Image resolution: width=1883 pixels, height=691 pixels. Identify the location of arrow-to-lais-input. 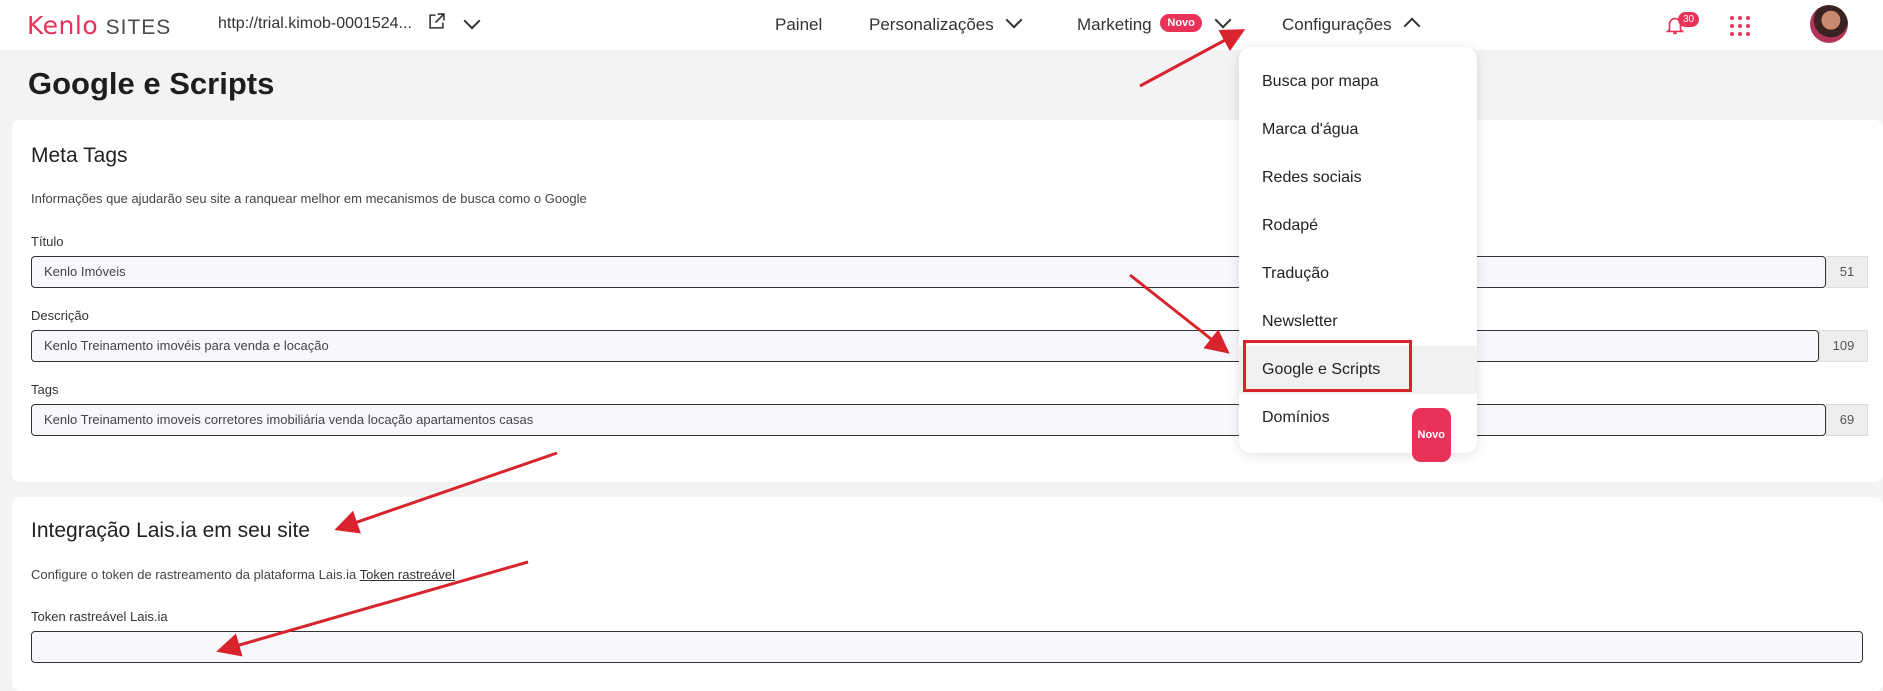
(372, 608).